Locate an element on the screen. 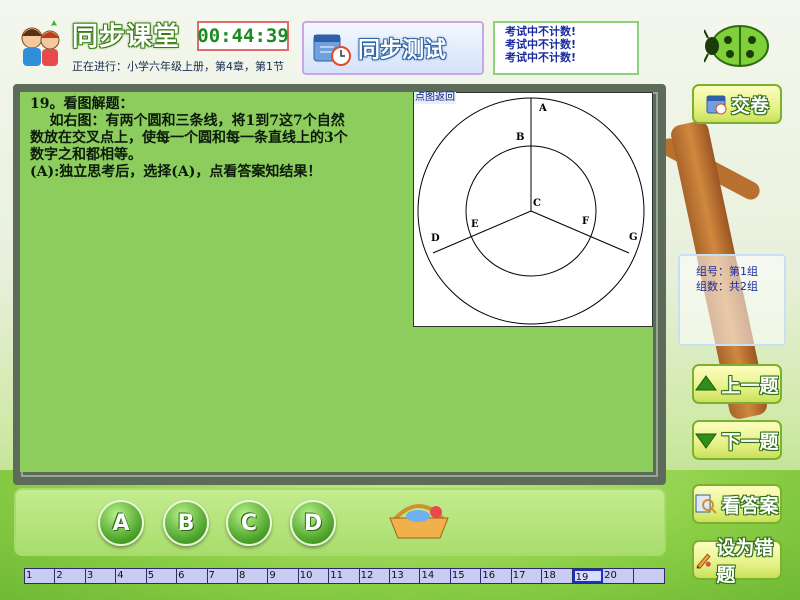  question-number-cell: 7 is located at coordinates (223, 576).